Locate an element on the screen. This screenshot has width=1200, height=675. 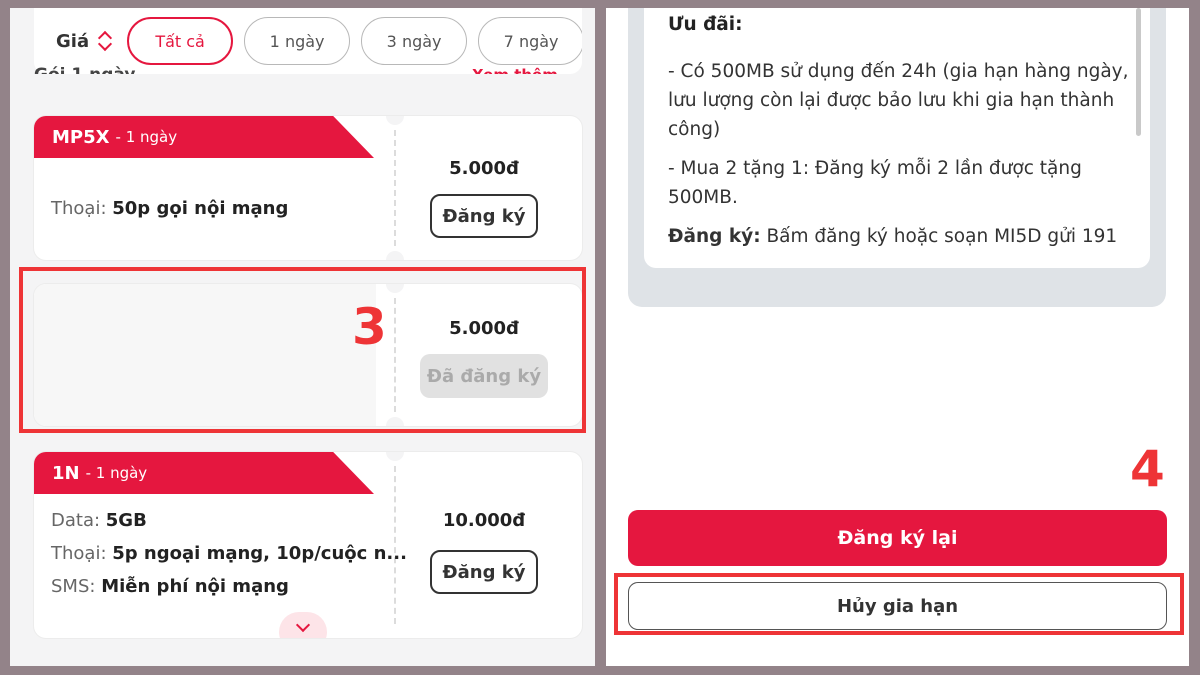
detail-value: 5GB is located at coordinates (126, 520).